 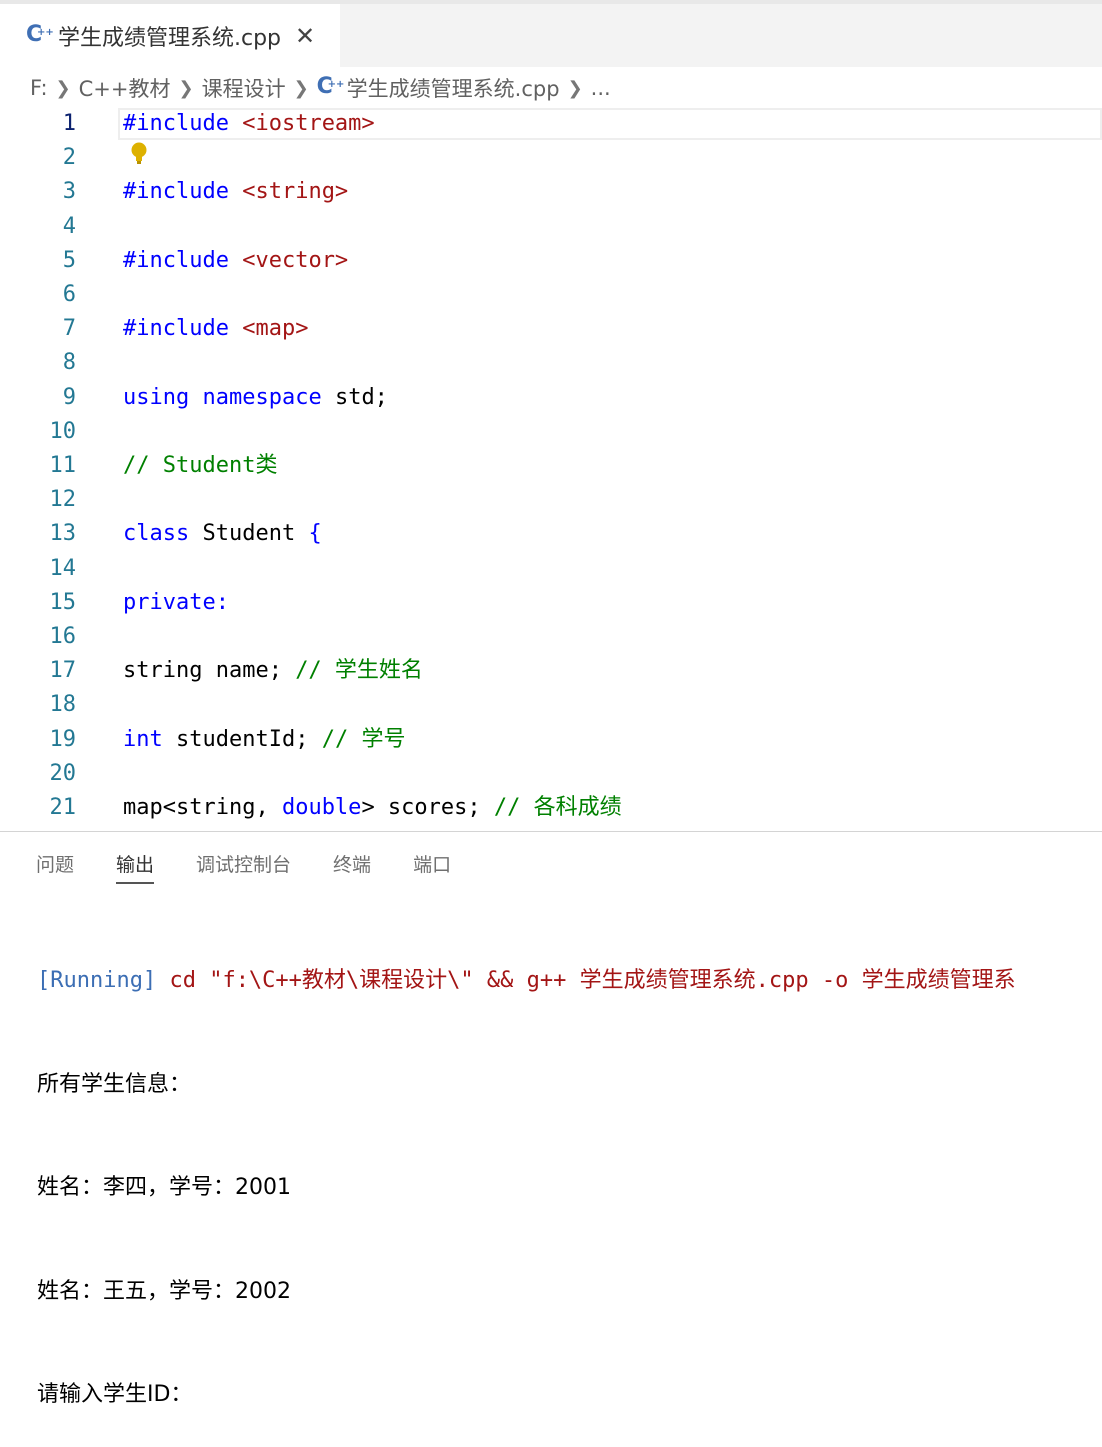 I want to click on code-text: map<string, double> scores; // 各科成绩, so click(x=372, y=808).